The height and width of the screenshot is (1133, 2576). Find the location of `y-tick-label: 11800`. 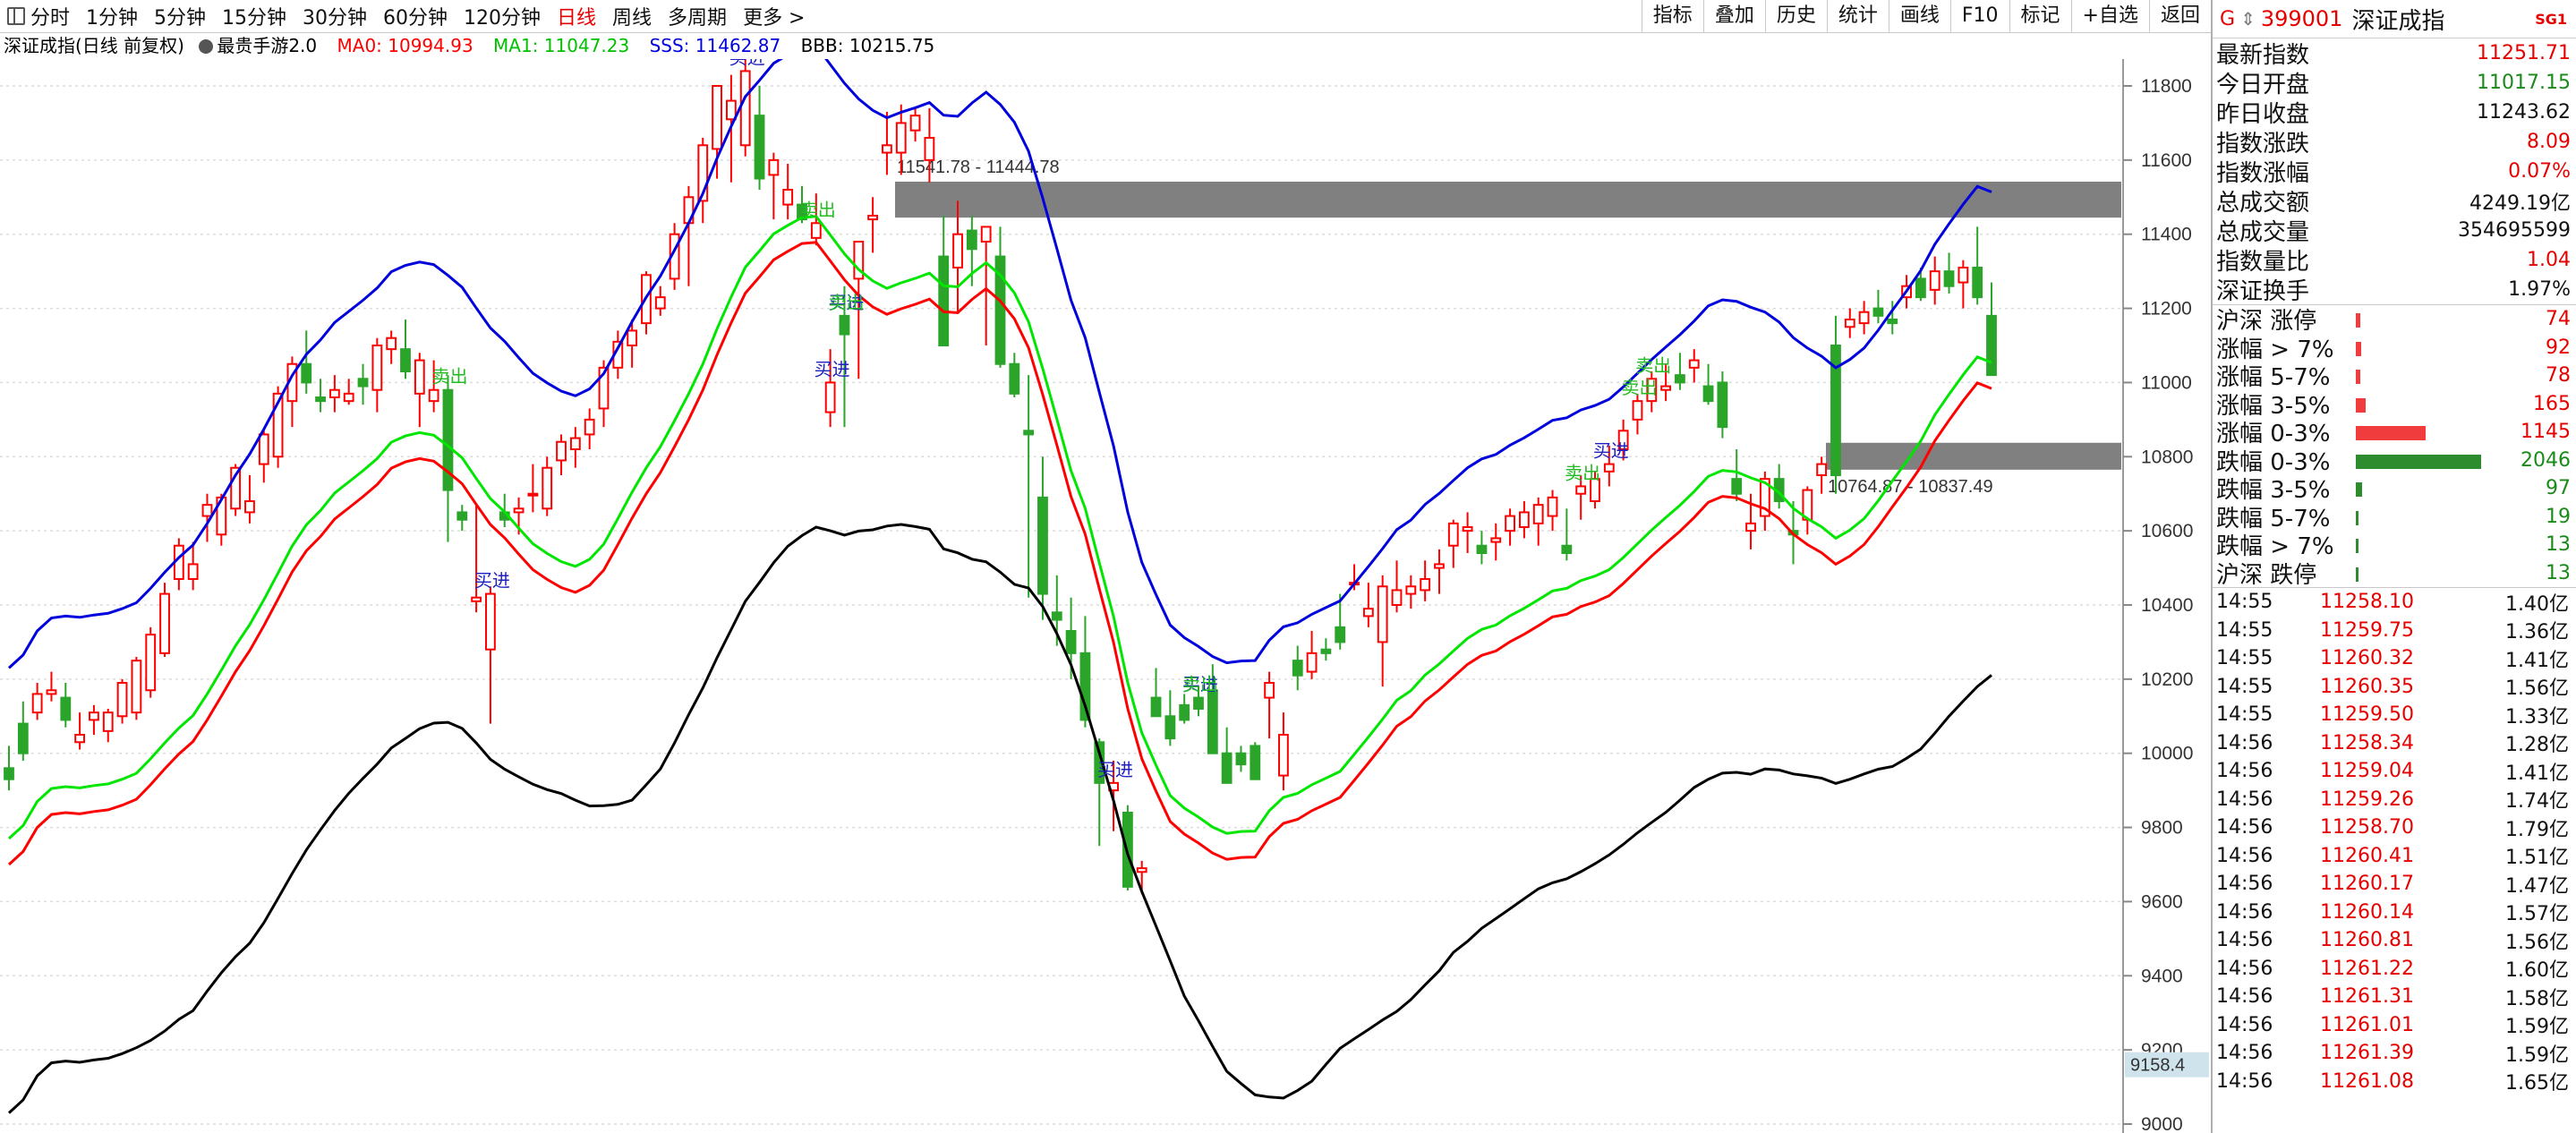

y-tick-label: 11800 is located at coordinates (2166, 86).